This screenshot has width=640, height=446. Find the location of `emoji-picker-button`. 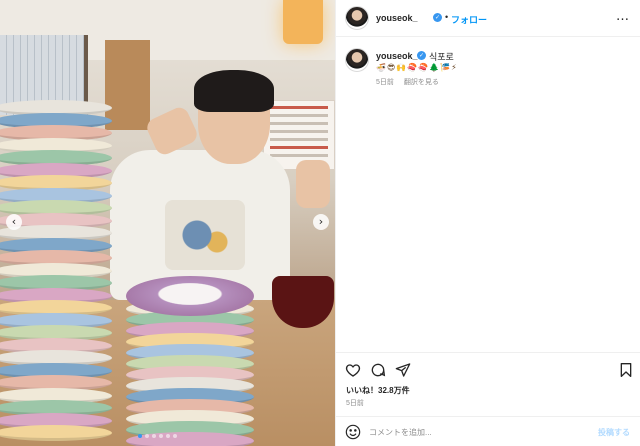

emoji-picker-button is located at coordinates (353, 432).